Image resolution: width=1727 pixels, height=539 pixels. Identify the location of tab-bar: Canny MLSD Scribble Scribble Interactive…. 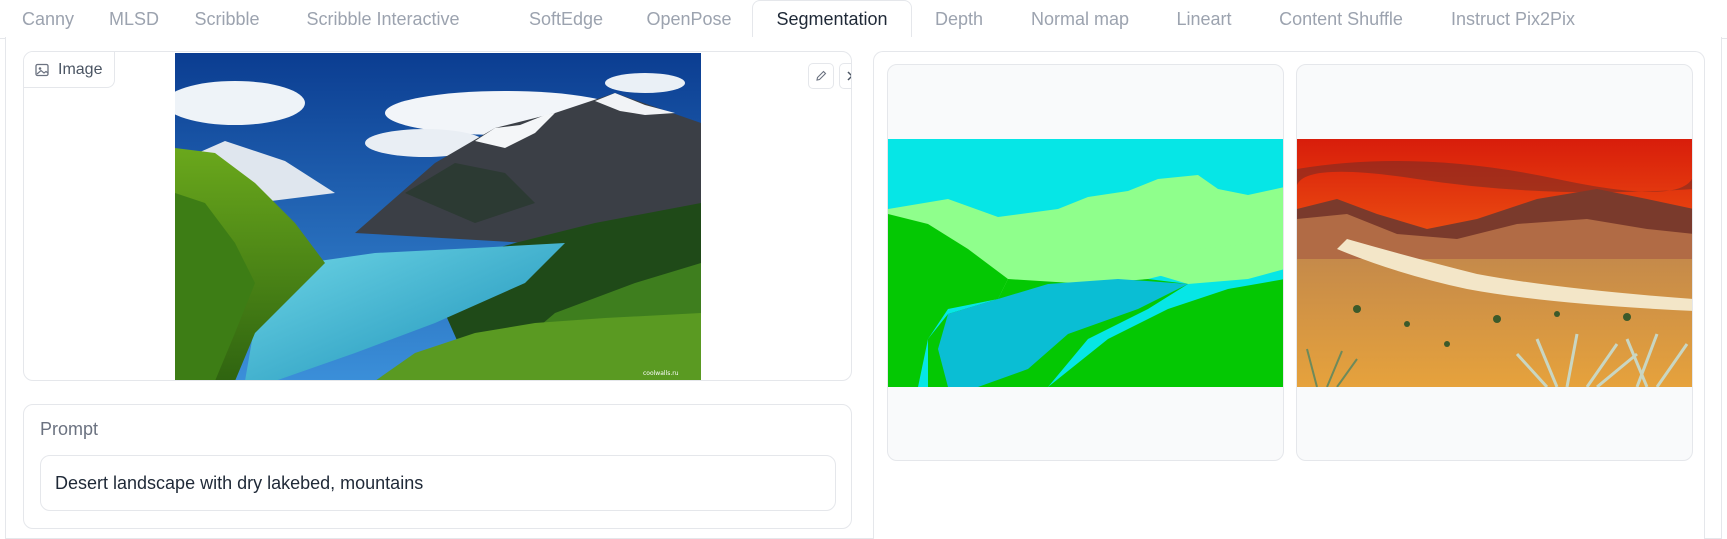
(863, 19).